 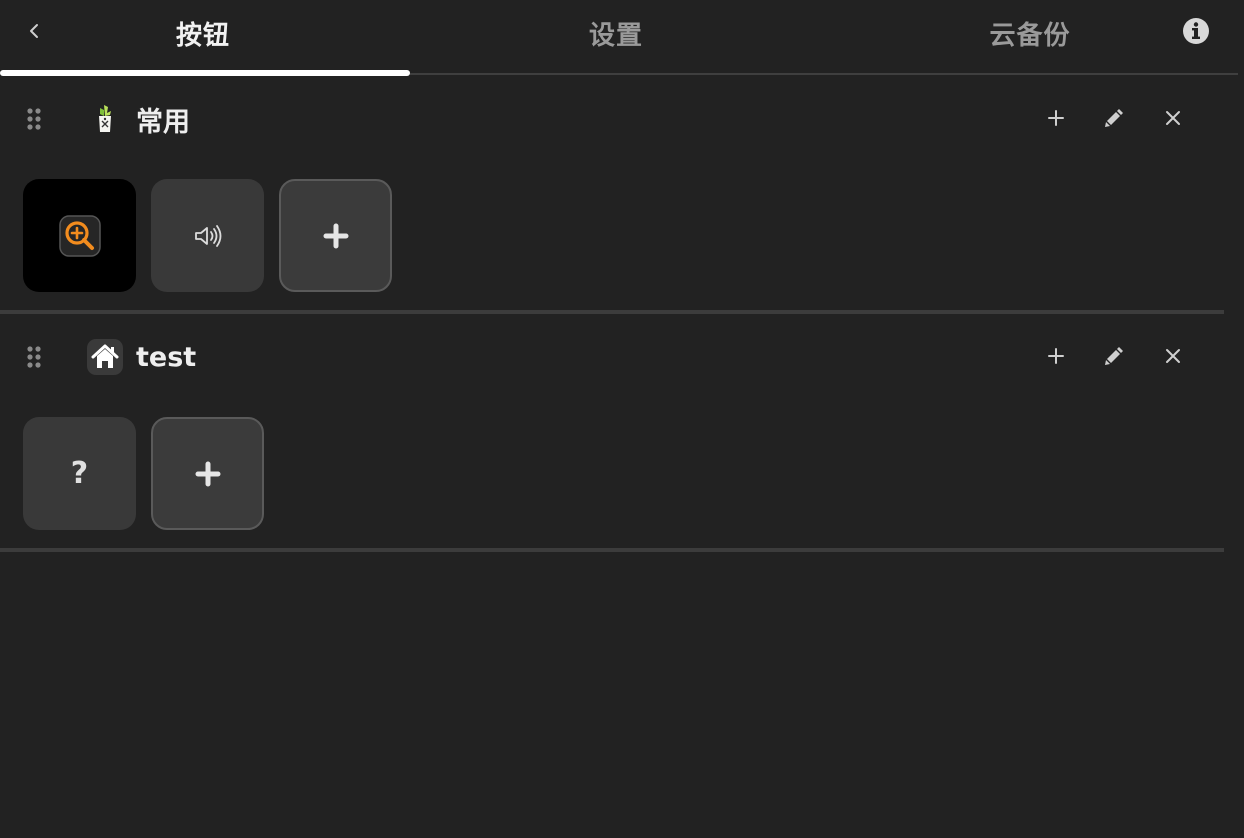 What do you see at coordinates (166, 357) in the screenshot?
I see `group-title: test` at bounding box center [166, 357].